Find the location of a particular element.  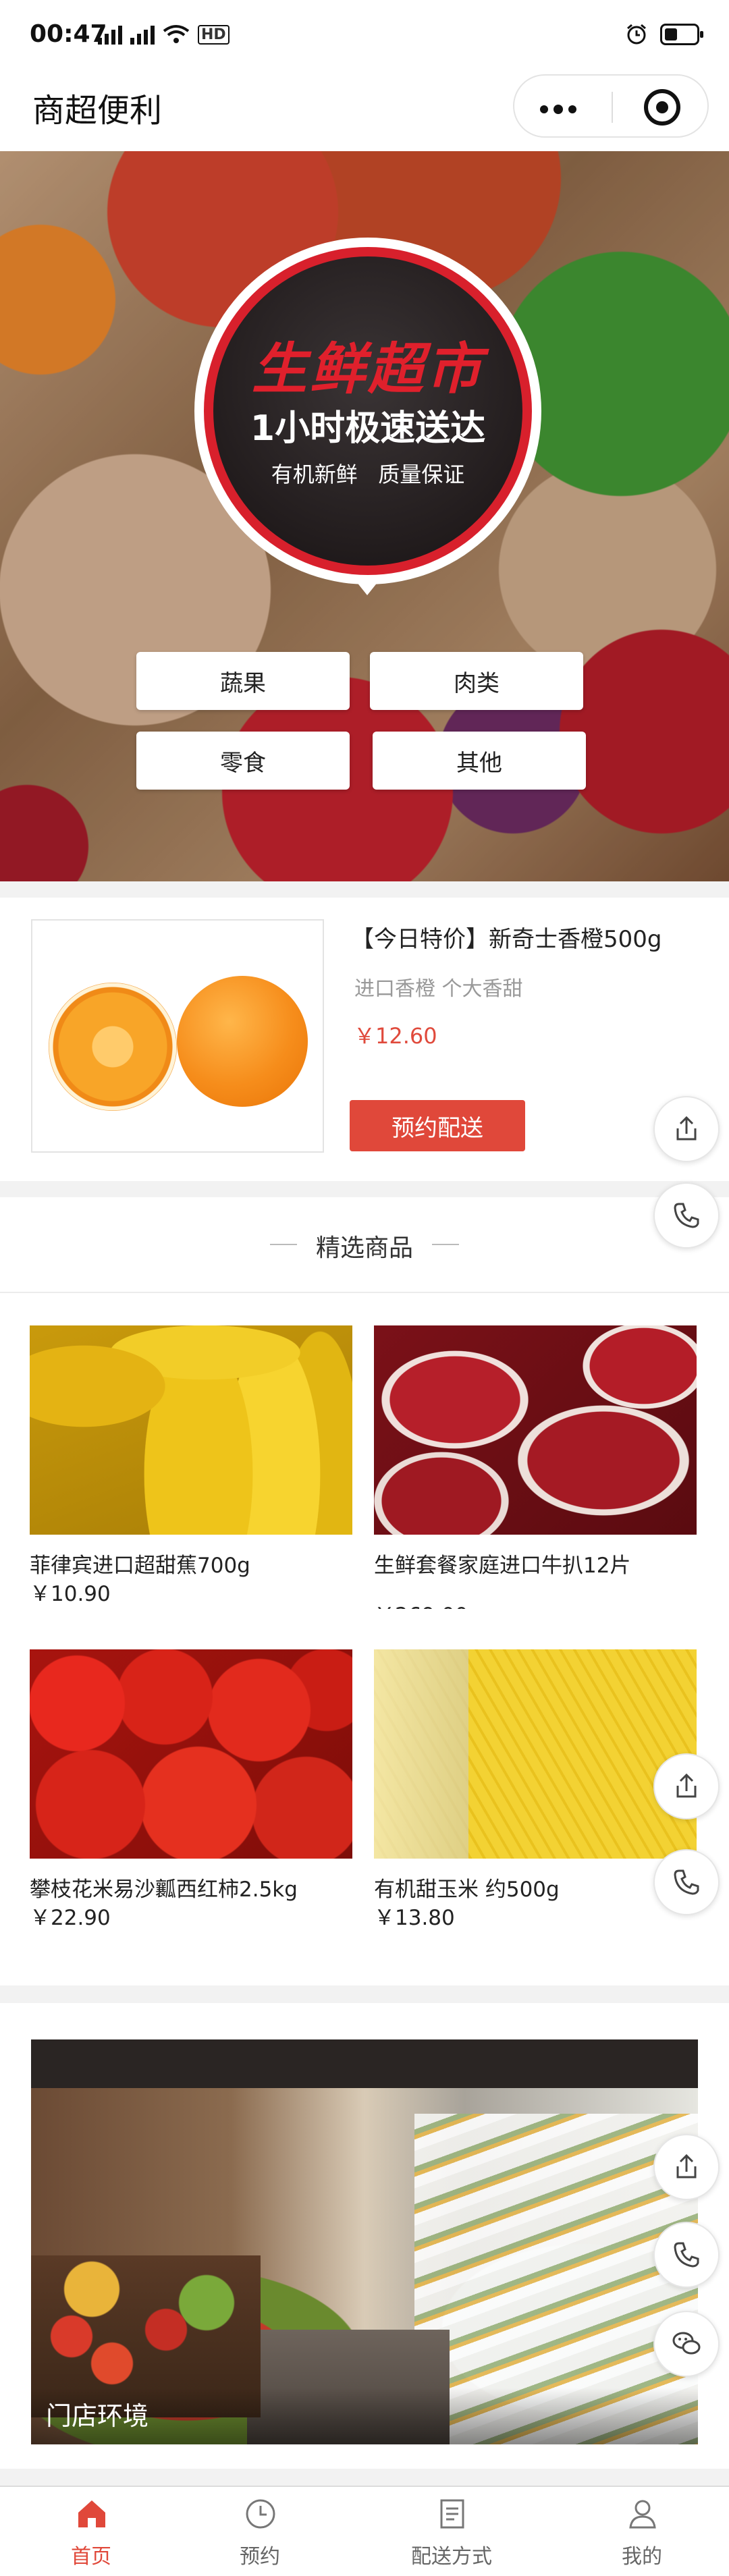

product-price: ￥269.00 is located at coordinates (421, 1603).